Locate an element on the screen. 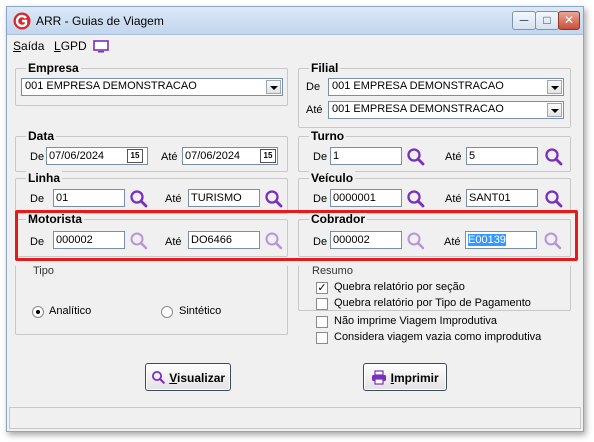 This screenshot has width=594, height=442. filial-ate-value: 001 EMPRESA DEMONSTRACAO is located at coordinates (418, 109).